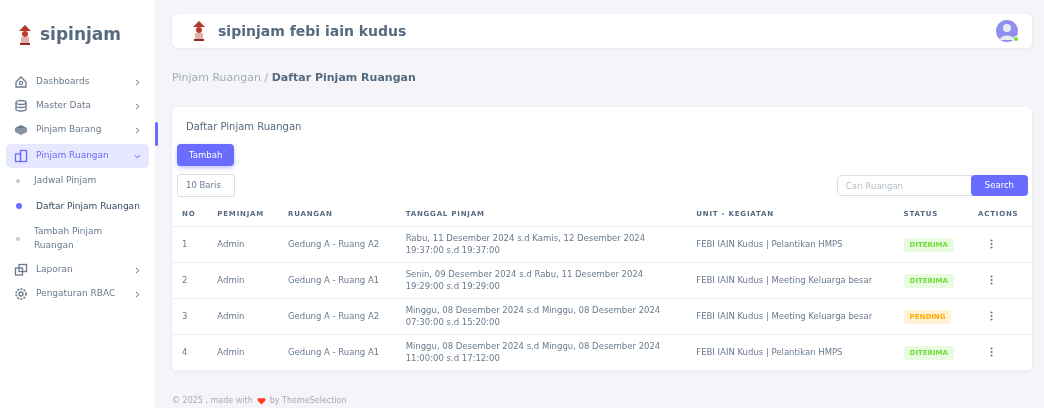 The image size is (1044, 408). Describe the element at coordinates (21, 130) in the screenshot. I see `box-icon` at that location.